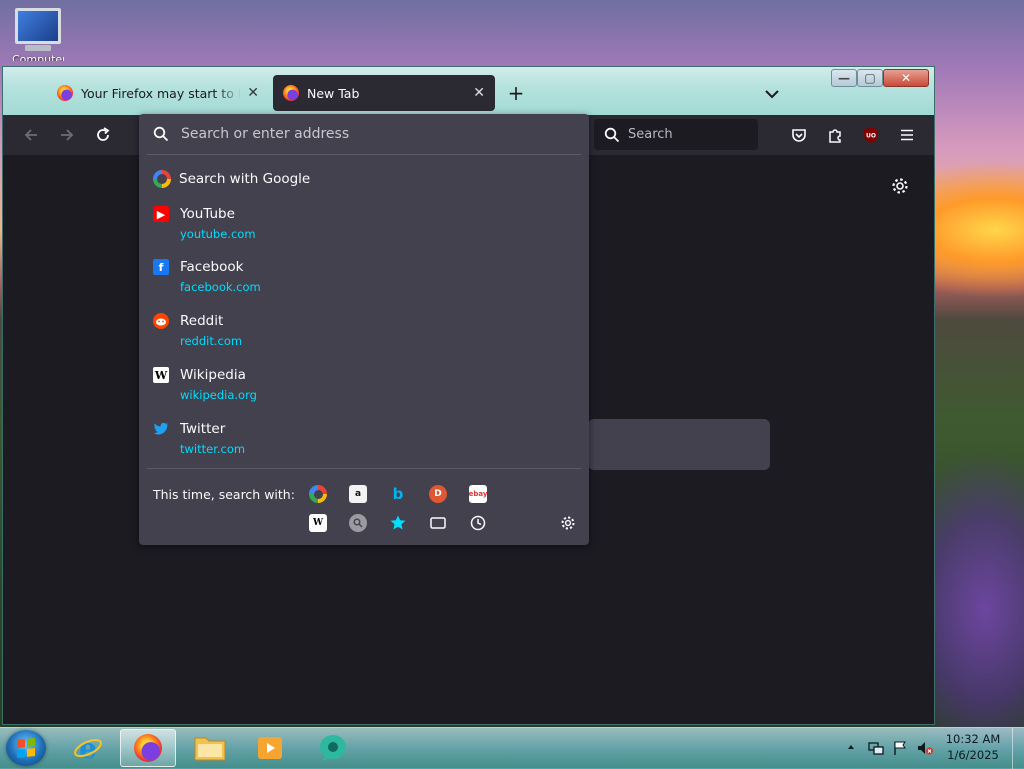  Describe the element at coordinates (333, 93) in the screenshot. I see `tab-title: New Tab` at that location.